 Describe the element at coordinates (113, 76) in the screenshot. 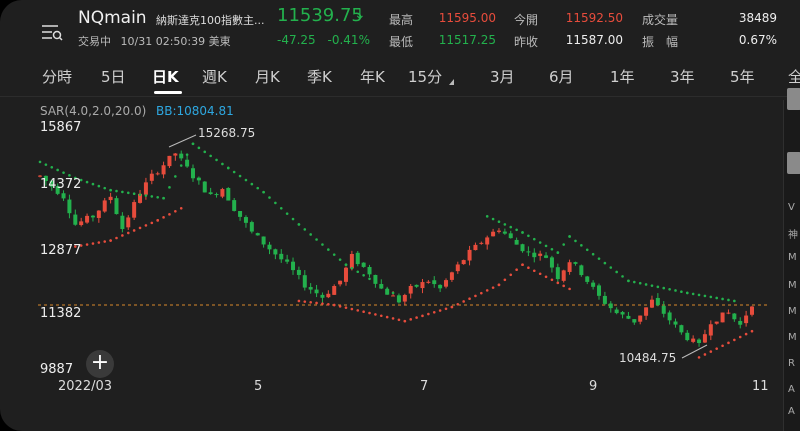

I see `tab-5day: 5日` at that location.